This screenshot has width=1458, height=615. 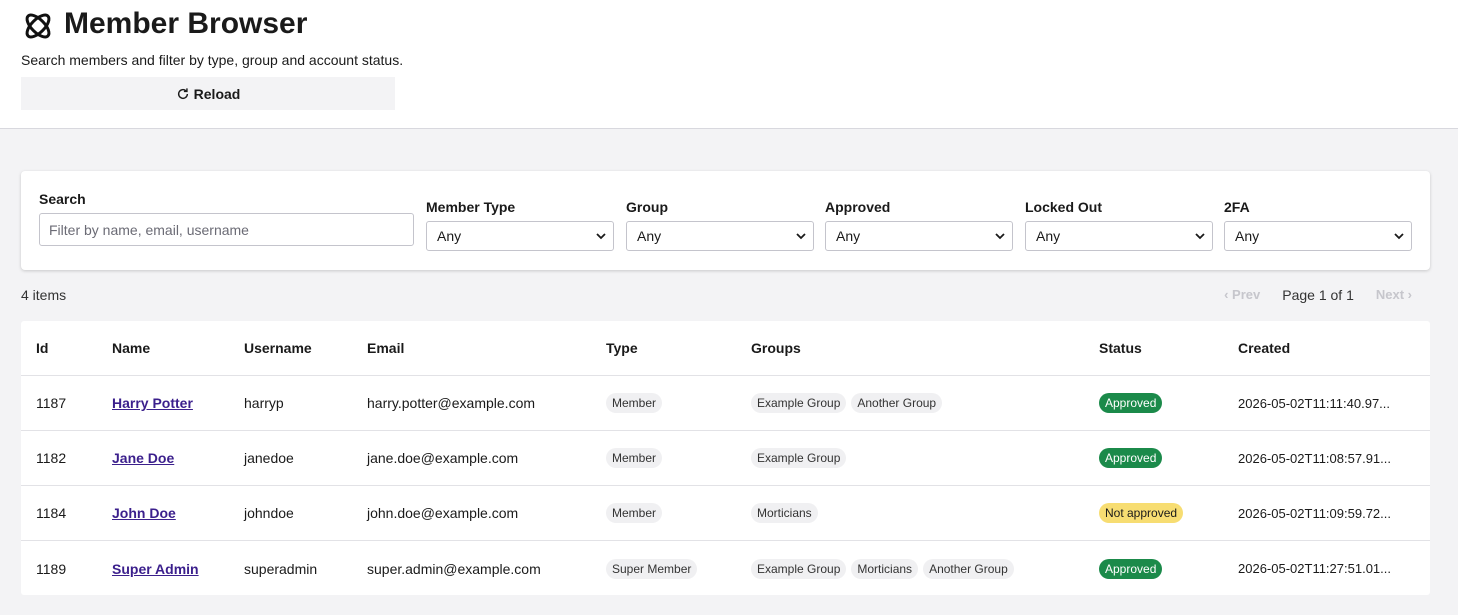 What do you see at coordinates (1318, 236) in the screenshot?
I see `twofa-select: Any` at bounding box center [1318, 236].